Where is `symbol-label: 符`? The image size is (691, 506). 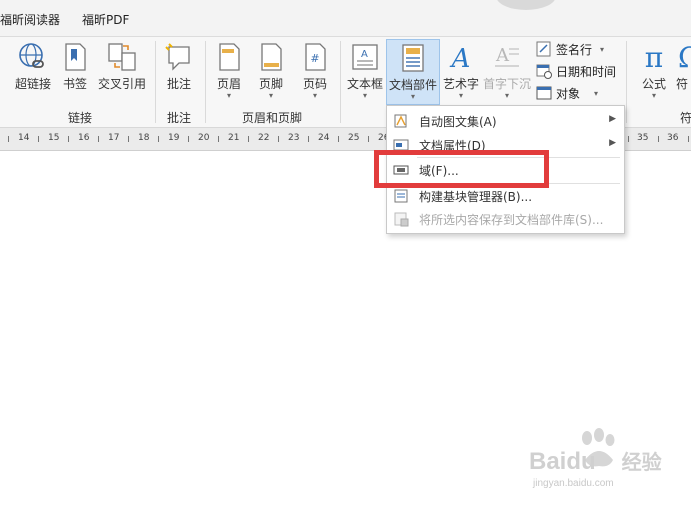 symbol-label: 符 is located at coordinates (682, 84).